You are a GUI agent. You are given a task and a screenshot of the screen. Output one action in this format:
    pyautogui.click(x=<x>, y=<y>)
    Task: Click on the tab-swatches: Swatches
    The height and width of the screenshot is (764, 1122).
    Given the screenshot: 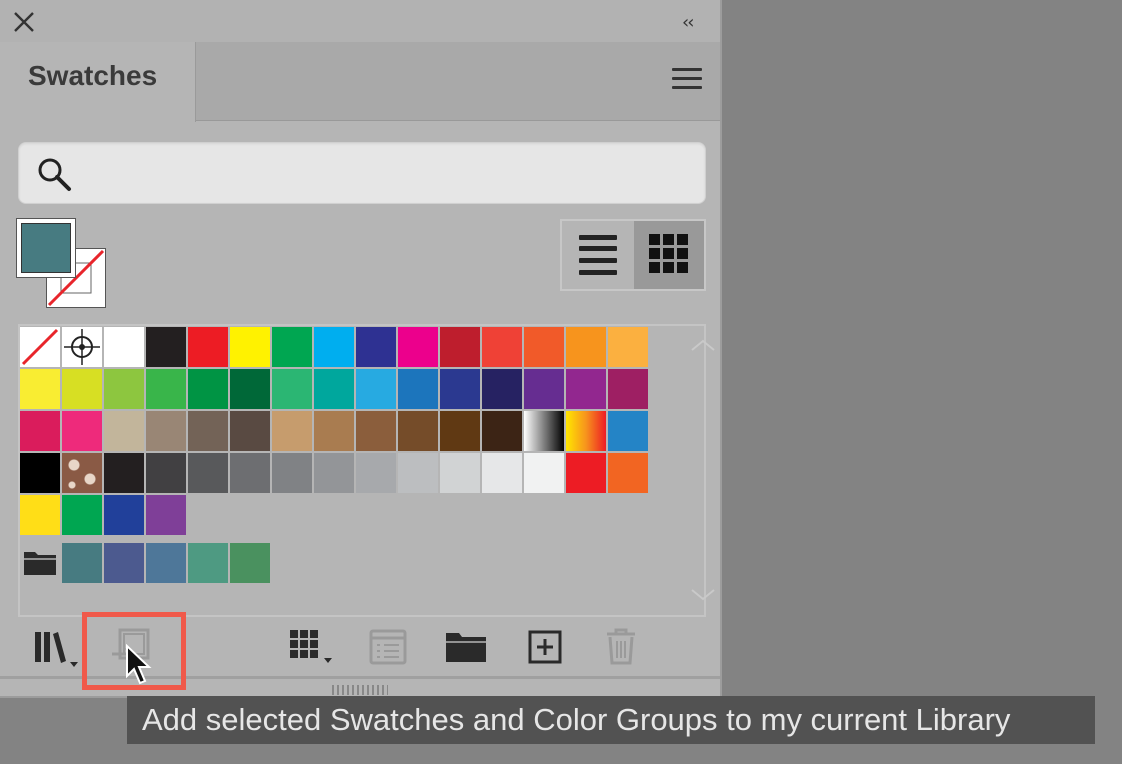 What is the action you would take?
    pyautogui.click(x=98, y=82)
    